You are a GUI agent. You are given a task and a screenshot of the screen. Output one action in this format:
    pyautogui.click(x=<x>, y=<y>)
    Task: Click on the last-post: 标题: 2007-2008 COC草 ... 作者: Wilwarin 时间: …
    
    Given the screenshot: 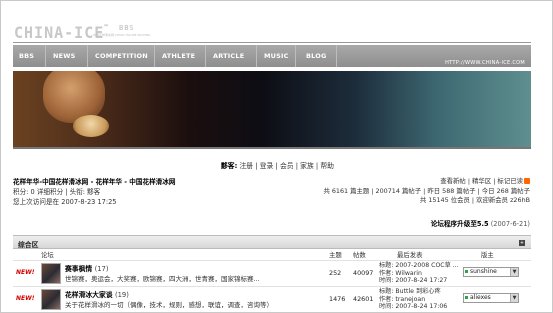 What is the action you would take?
    pyautogui.click(x=419, y=273)
    